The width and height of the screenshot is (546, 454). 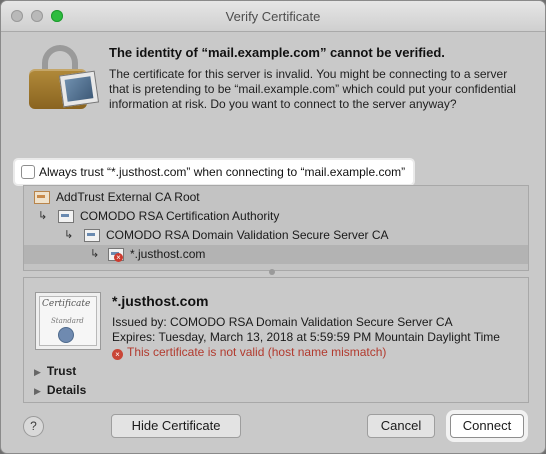 I want to click on title-bar: Verify Certificate, so click(x=273, y=16).